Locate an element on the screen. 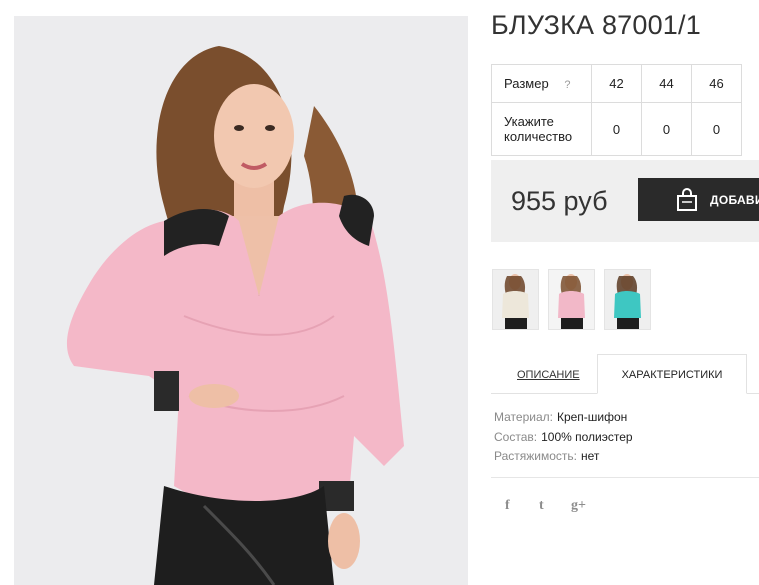 The height and width of the screenshot is (585, 759). quantity-input-46: 0 is located at coordinates (716, 129).